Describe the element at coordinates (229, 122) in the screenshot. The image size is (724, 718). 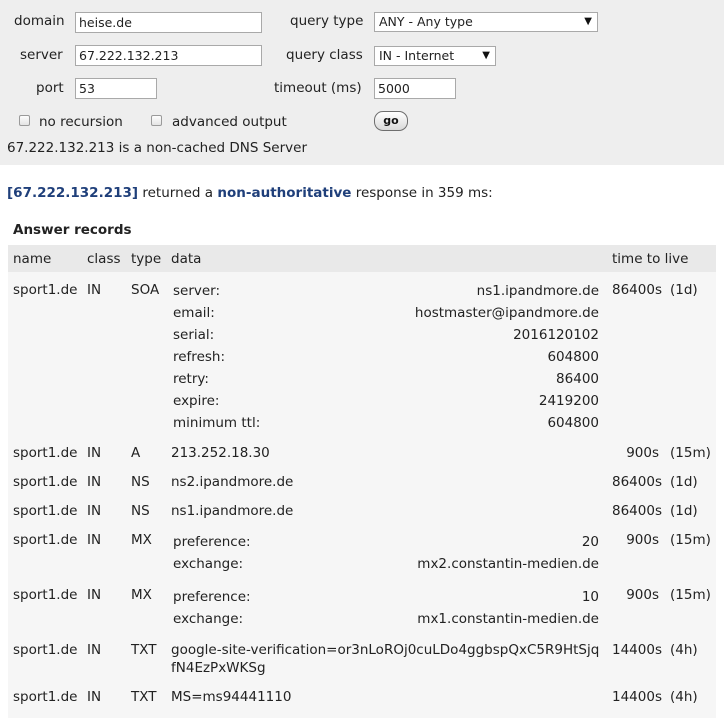
I see `advanced-output-label: advanced output` at that location.